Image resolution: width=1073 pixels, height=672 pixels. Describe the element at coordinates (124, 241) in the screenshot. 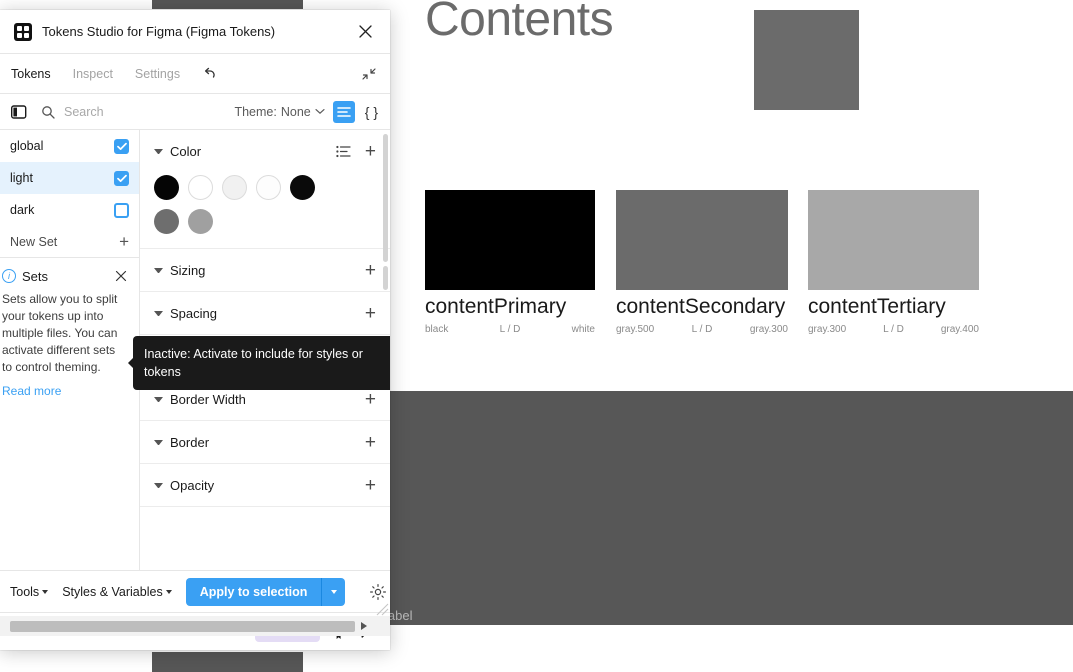

I see `plus-icon: +` at that location.